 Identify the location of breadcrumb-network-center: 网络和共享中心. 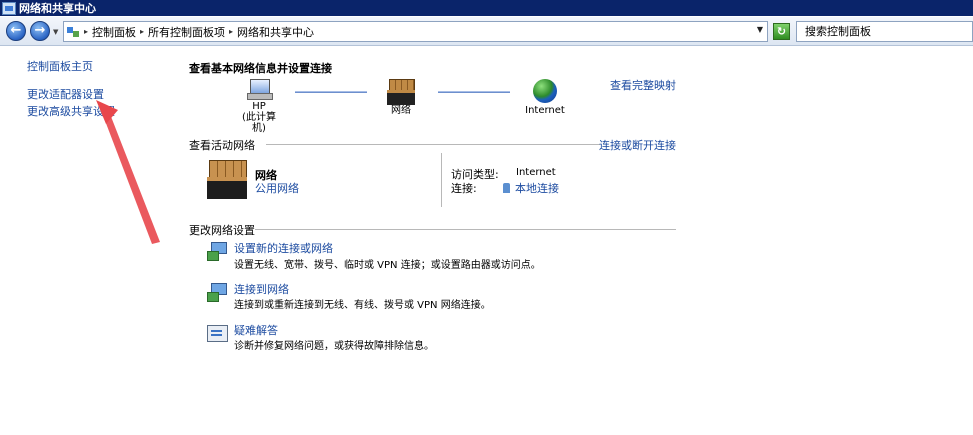
(275, 32).